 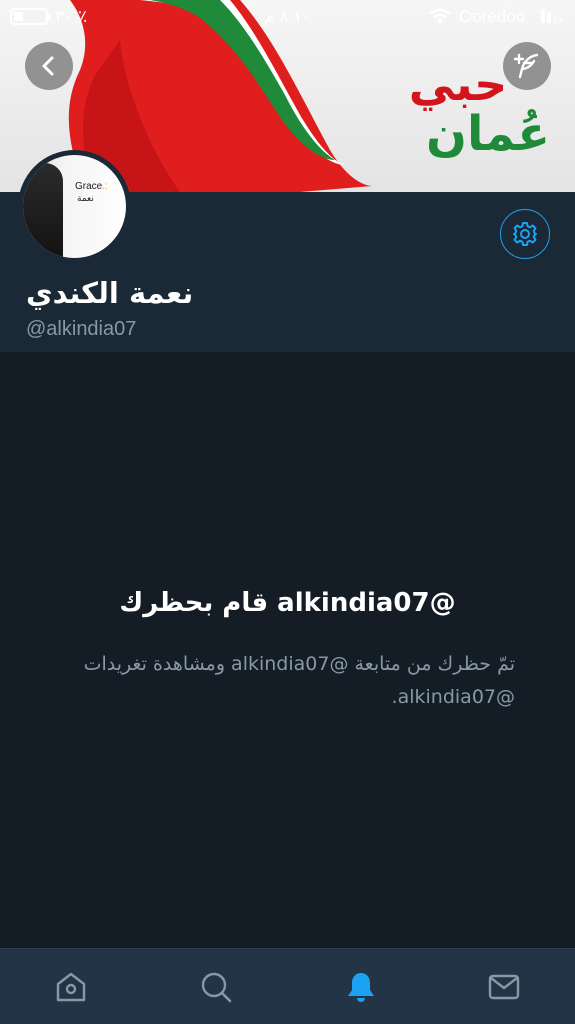 I want to click on search-icon, so click(x=216, y=987).